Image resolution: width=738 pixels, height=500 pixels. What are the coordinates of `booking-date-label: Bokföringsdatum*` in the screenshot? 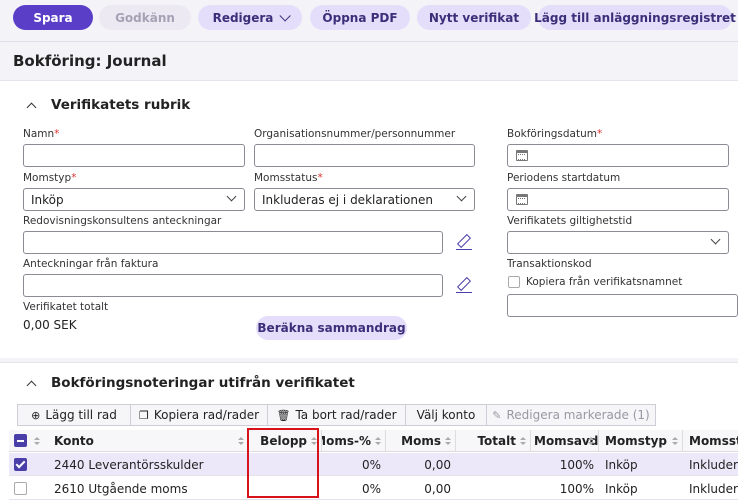 It's located at (554, 134).